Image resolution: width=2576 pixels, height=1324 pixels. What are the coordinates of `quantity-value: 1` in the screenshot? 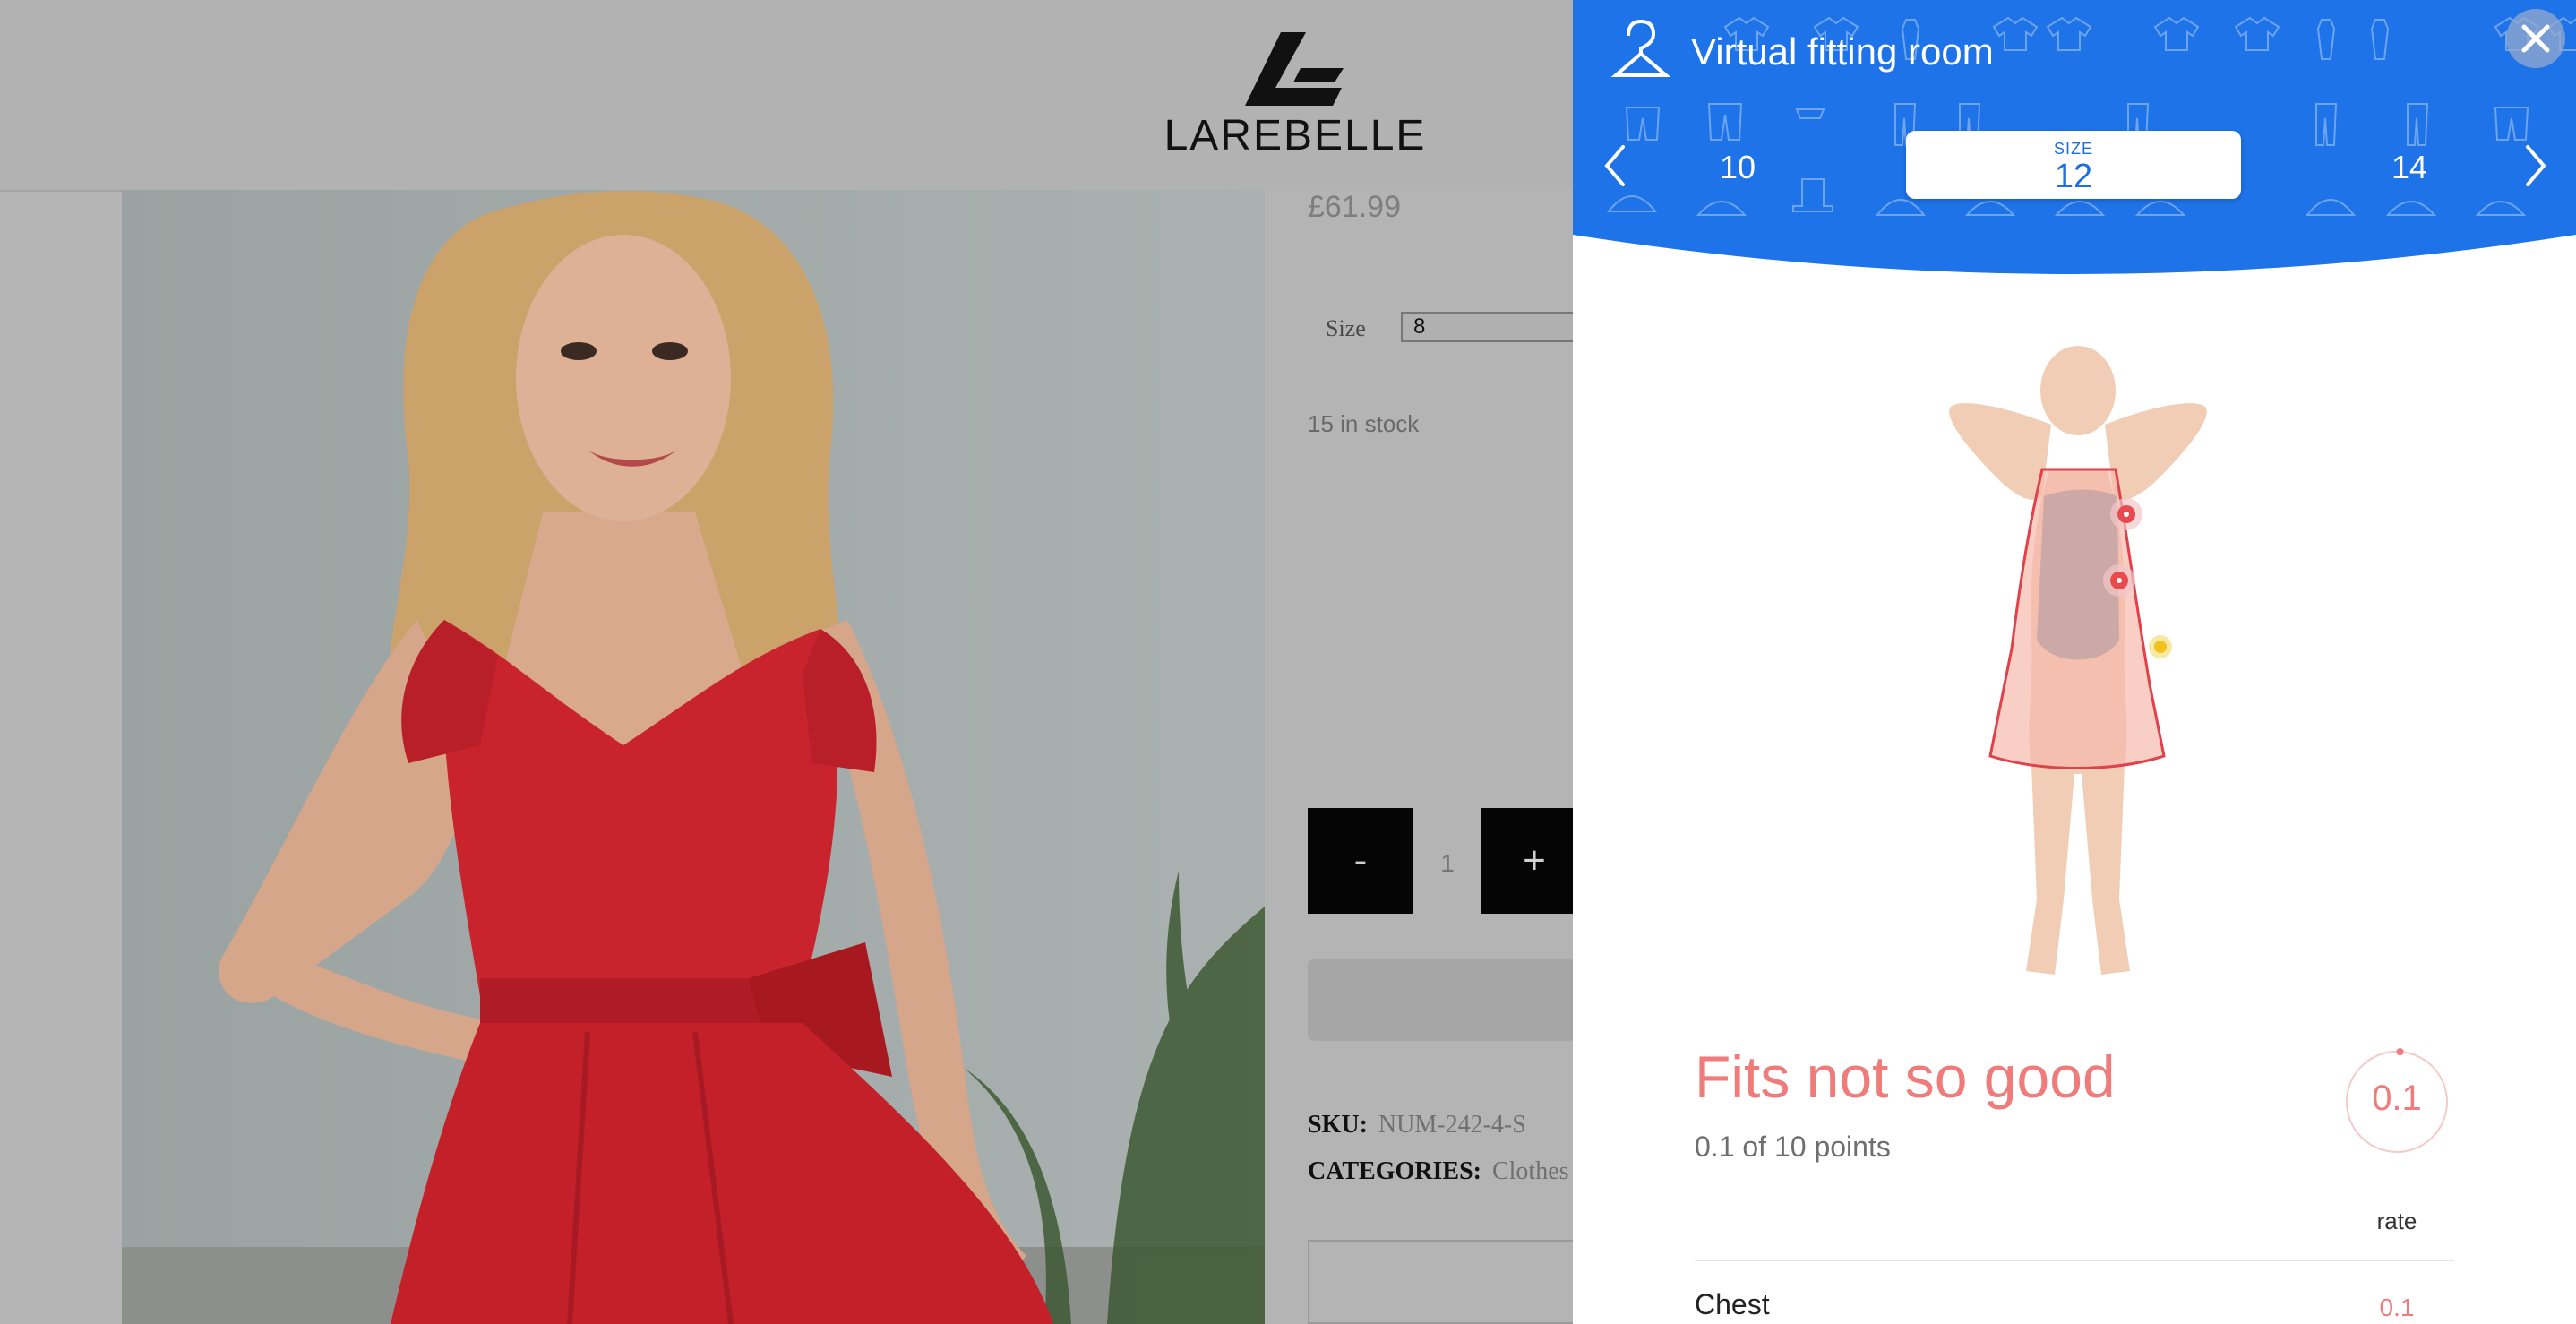 It's located at (1447, 863).